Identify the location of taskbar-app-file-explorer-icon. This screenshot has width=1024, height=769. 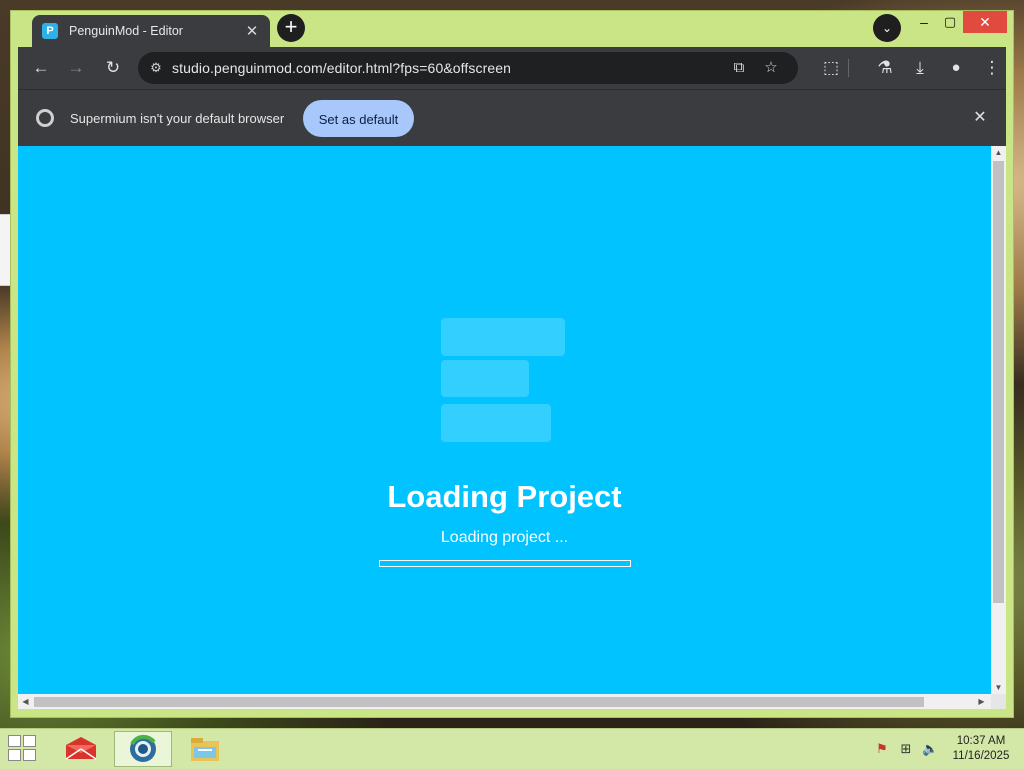
(205, 749).